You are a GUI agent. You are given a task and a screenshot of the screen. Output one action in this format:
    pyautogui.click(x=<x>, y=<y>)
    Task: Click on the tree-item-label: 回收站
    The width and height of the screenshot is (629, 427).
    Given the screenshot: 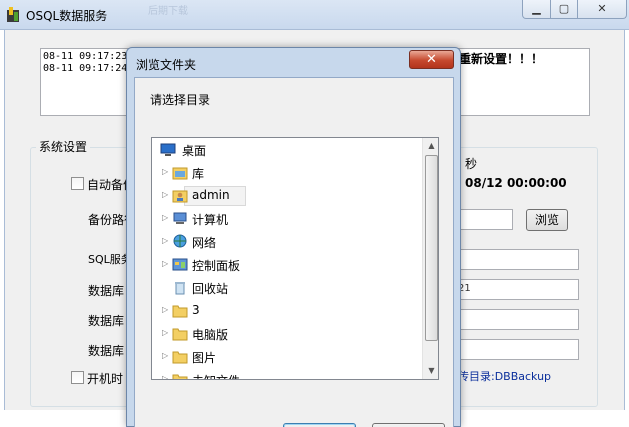 What is the action you would take?
    pyautogui.click(x=210, y=289)
    